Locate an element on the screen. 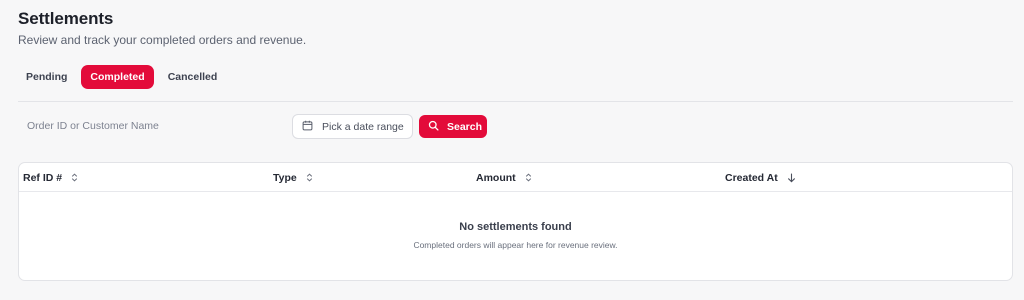 This screenshot has width=1024, height=300. status-tabs: Pending Completed Cancelled is located at coordinates (121, 77).